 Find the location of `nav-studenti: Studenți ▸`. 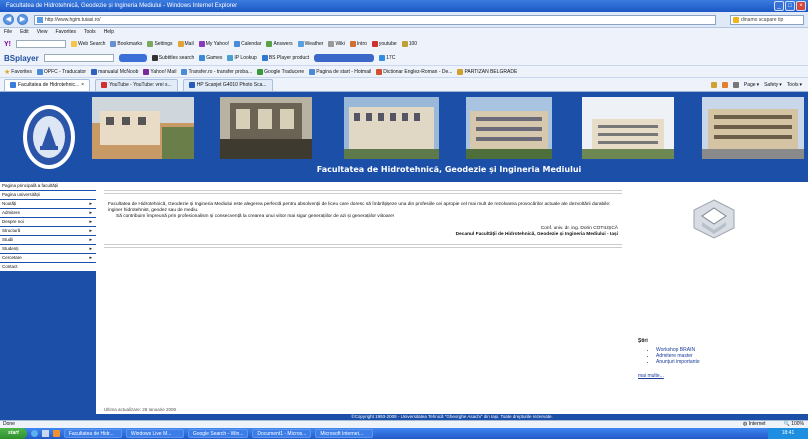

nav-studenti: Studenți ▸ is located at coordinates (48, 249).